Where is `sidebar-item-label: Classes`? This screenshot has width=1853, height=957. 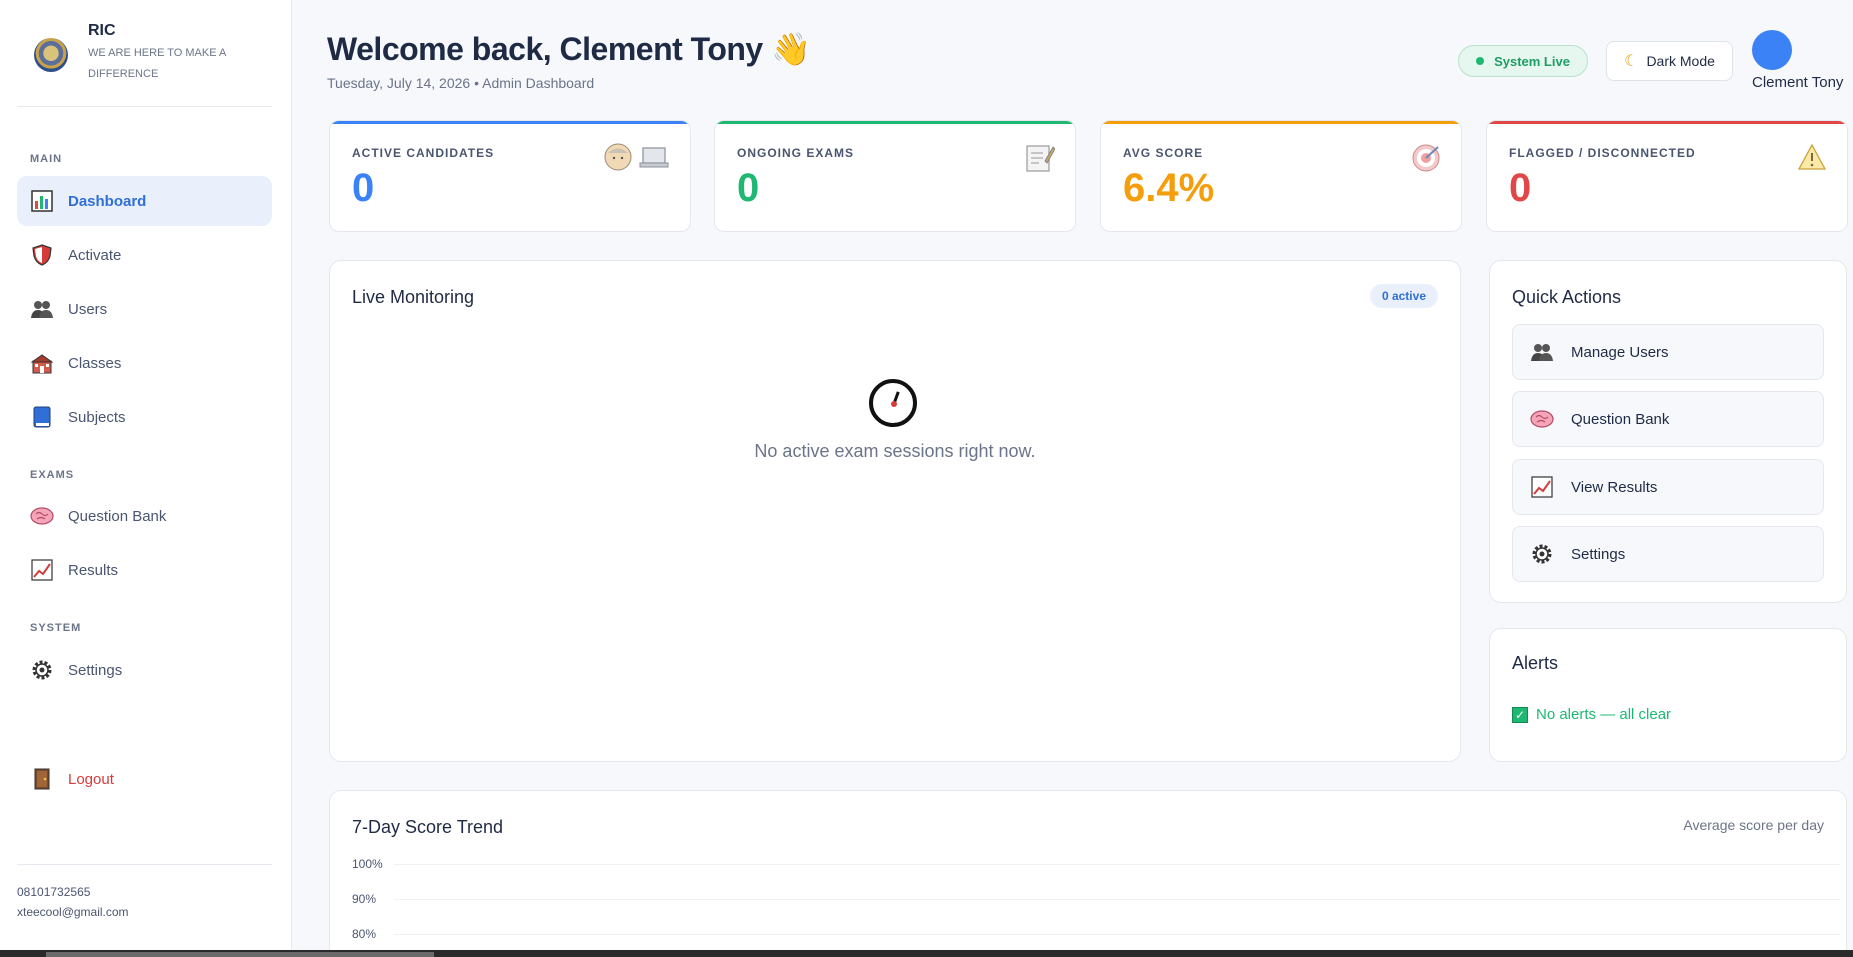
sidebar-item-label: Classes is located at coordinates (95, 363).